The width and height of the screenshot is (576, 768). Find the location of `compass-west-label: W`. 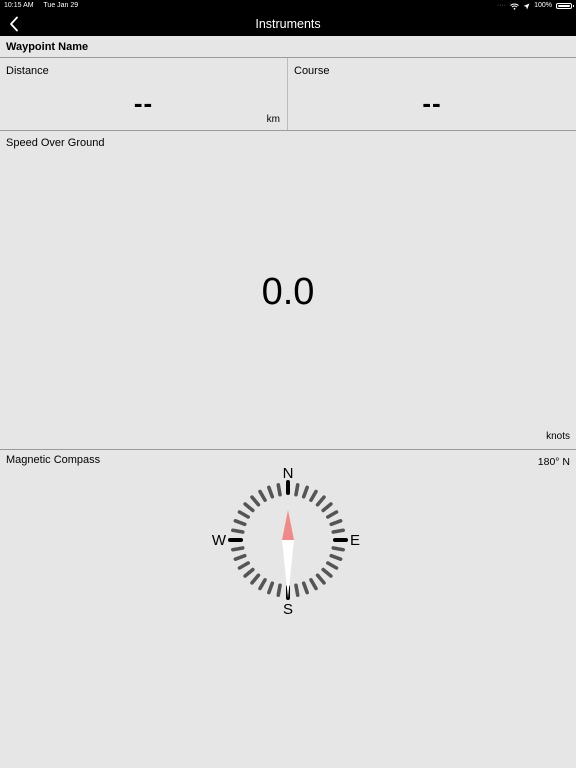

compass-west-label: W is located at coordinates (219, 540).